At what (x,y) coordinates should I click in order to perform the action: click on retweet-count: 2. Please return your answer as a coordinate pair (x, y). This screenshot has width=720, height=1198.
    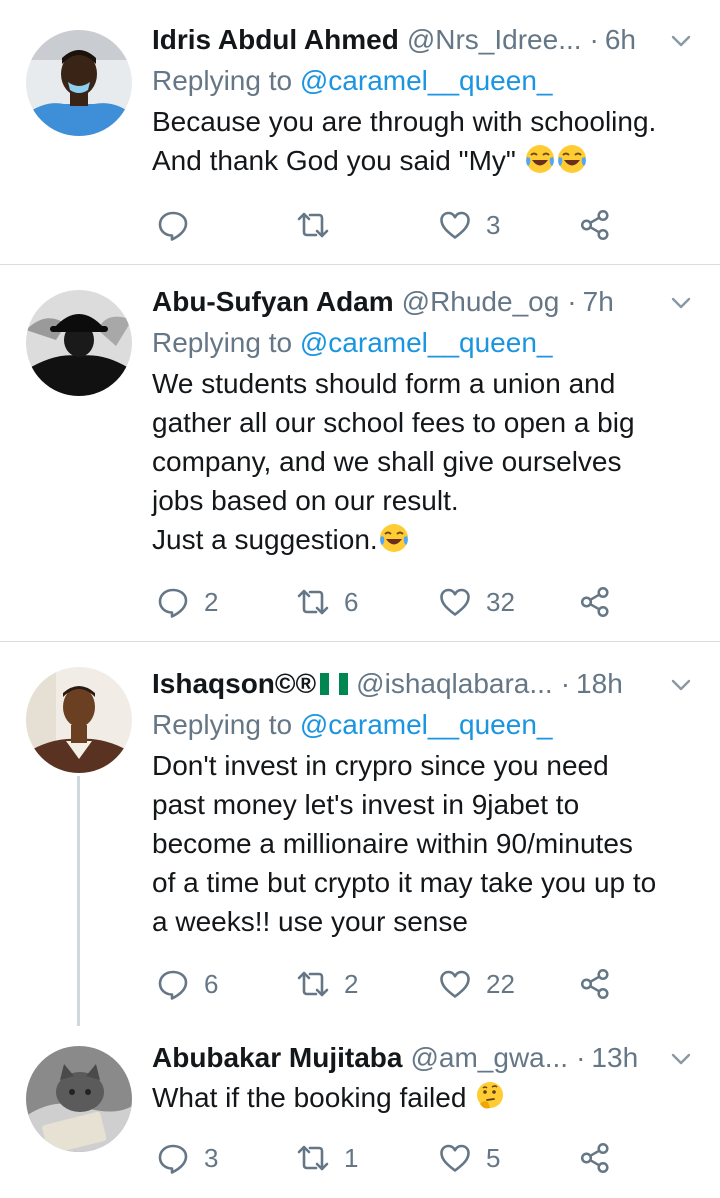
    Looking at the image, I should click on (351, 983).